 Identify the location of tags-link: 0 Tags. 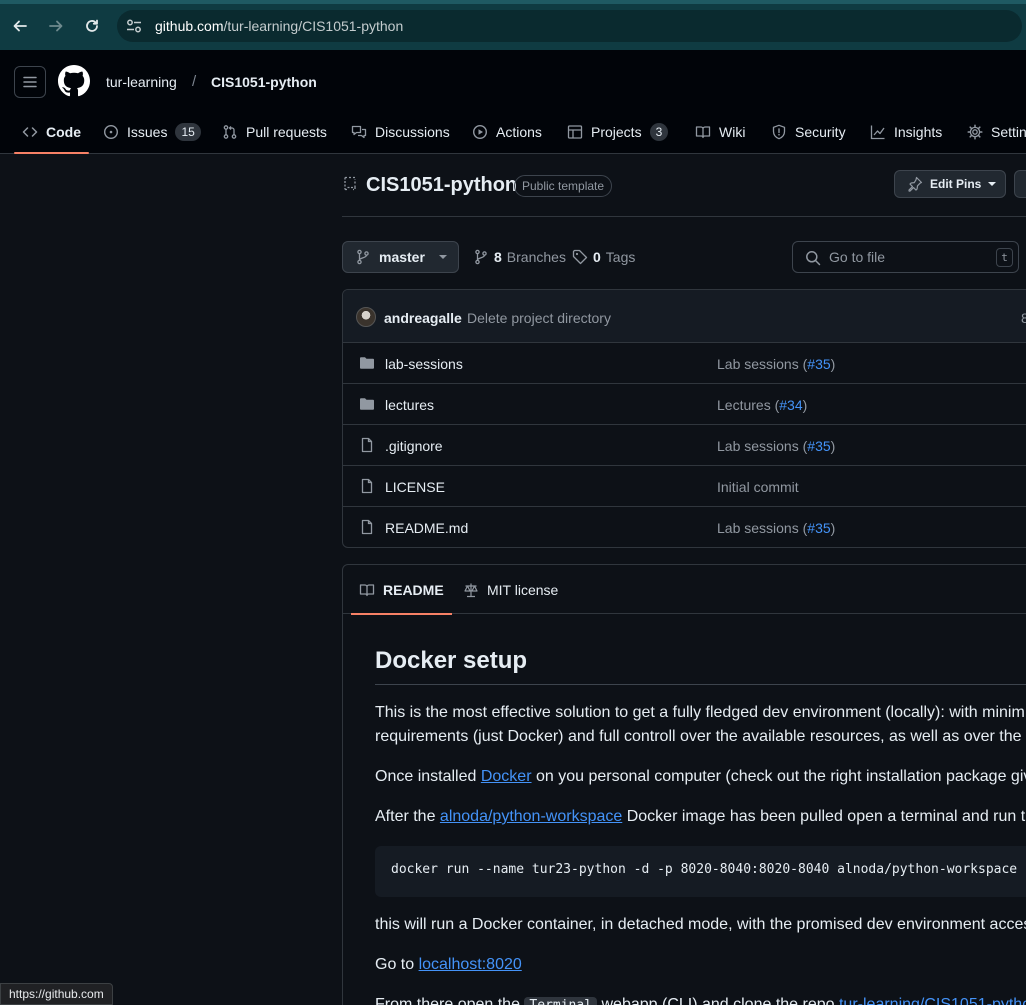
(603, 257).